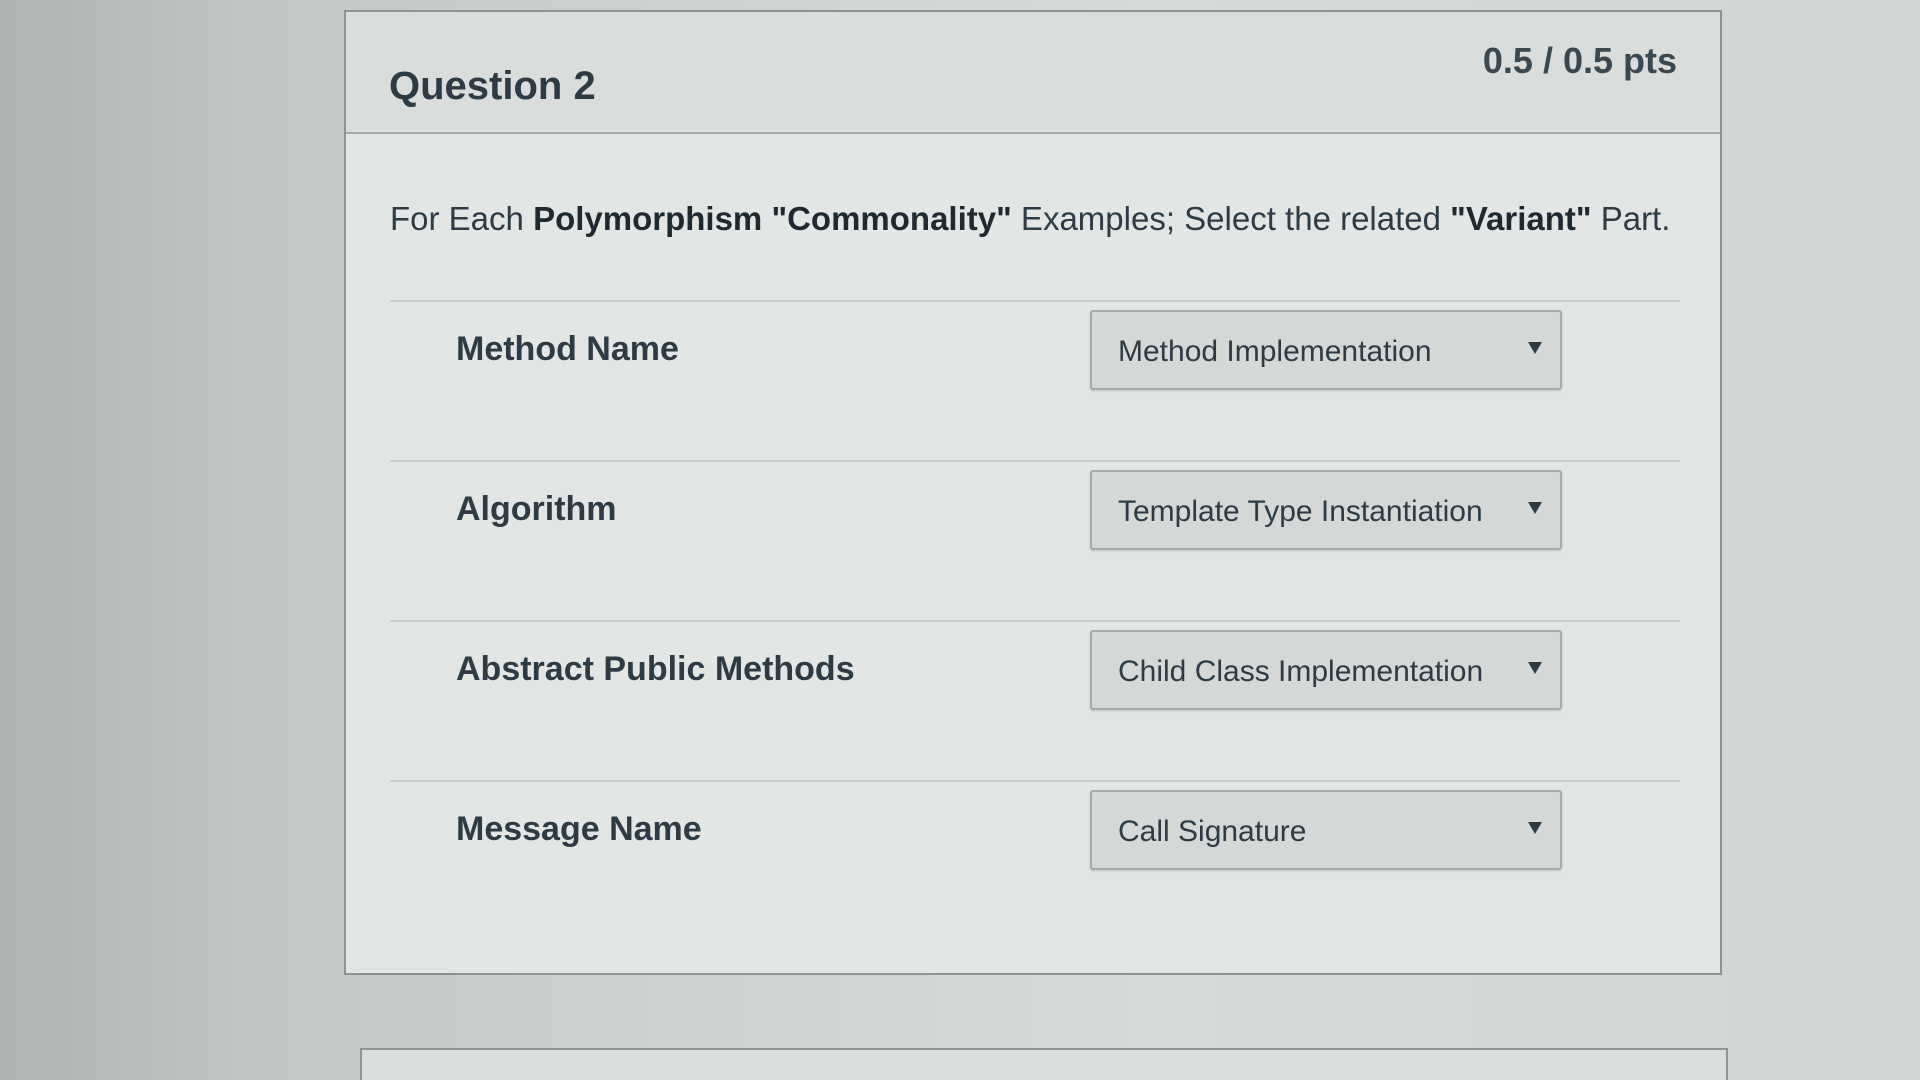  Describe the element at coordinates (1631, 218) in the screenshot. I see `prompt-text: Part.` at that location.